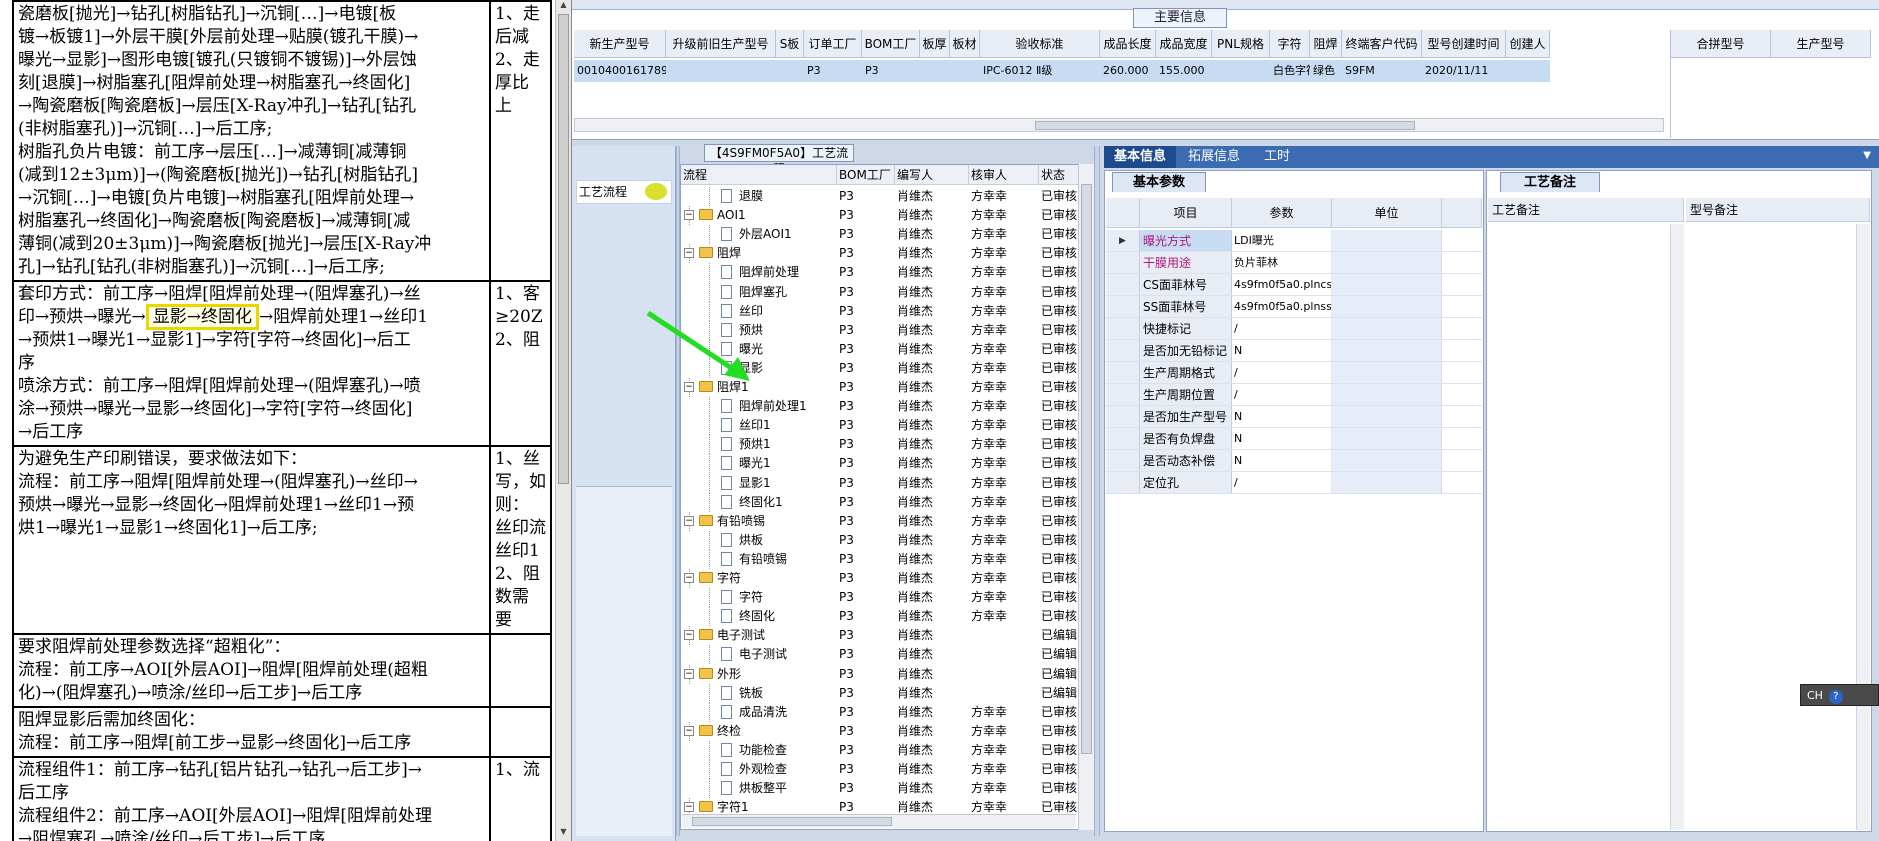 This screenshot has height=841, width=1879. What do you see at coordinates (1004, 175) in the screenshot?
I see `col-header-reviewer: 核审人` at bounding box center [1004, 175].